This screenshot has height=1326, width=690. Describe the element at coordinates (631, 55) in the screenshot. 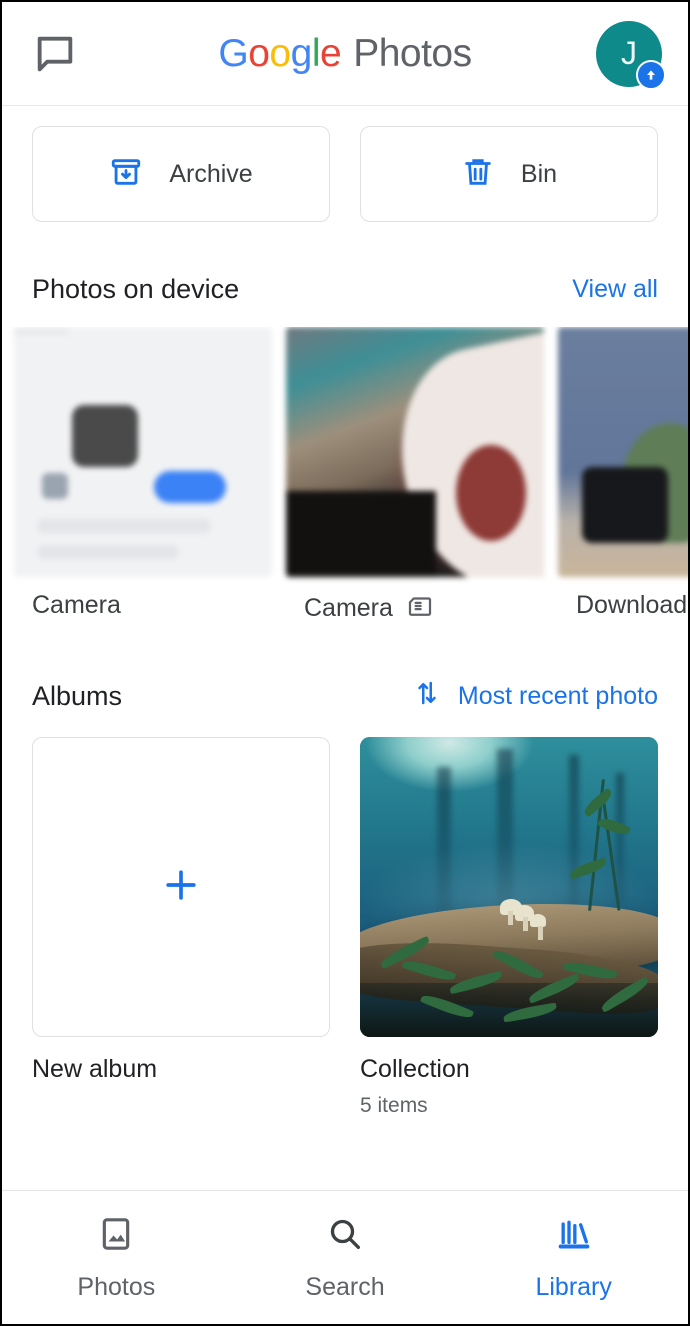

I see `account-avatar: J` at that location.